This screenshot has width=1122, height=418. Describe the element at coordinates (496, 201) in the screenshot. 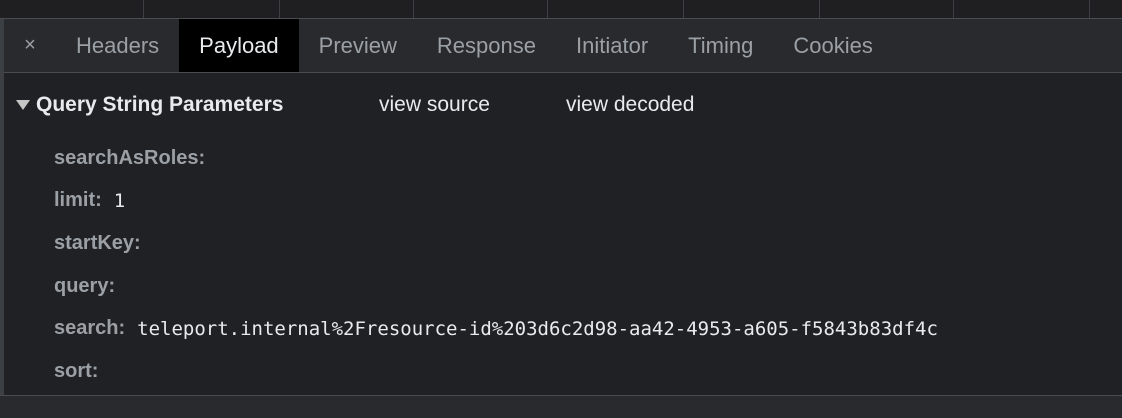

I see `param-row: limit: 1` at that location.